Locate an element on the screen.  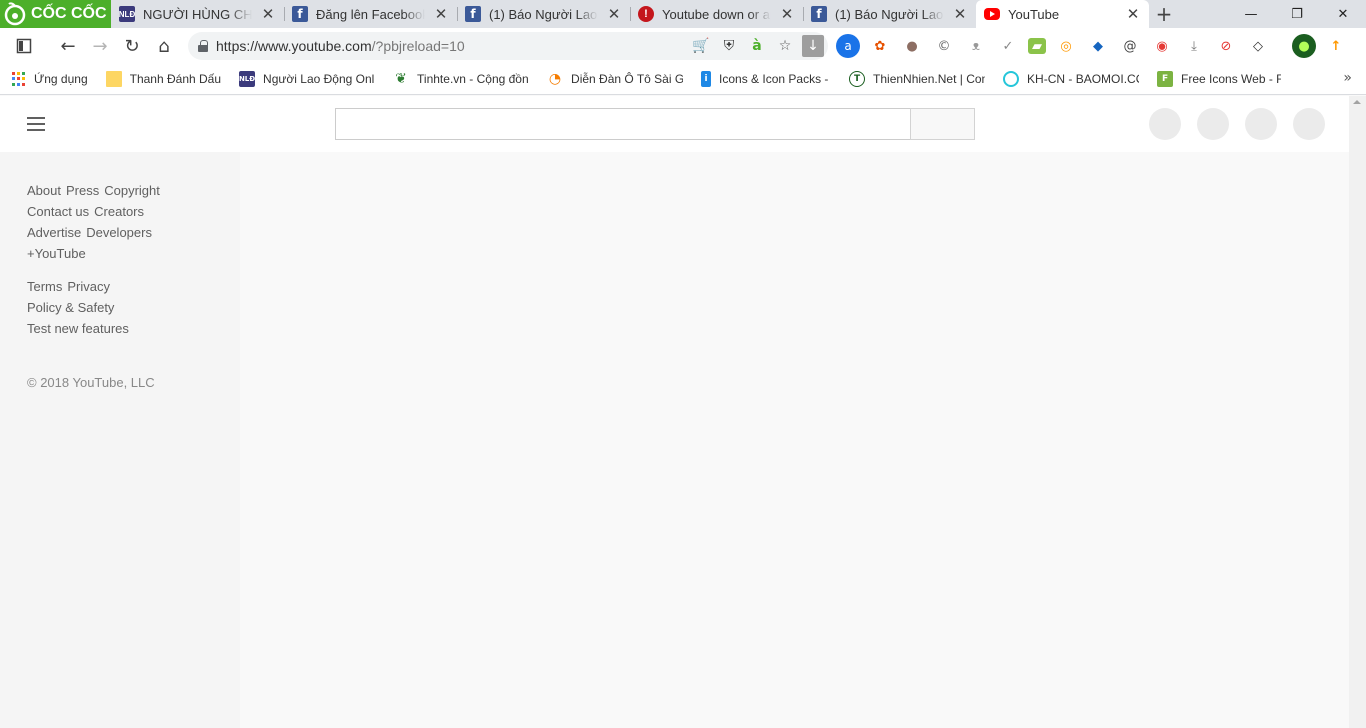
create-placeholder-icon is located at coordinates (1165, 124).